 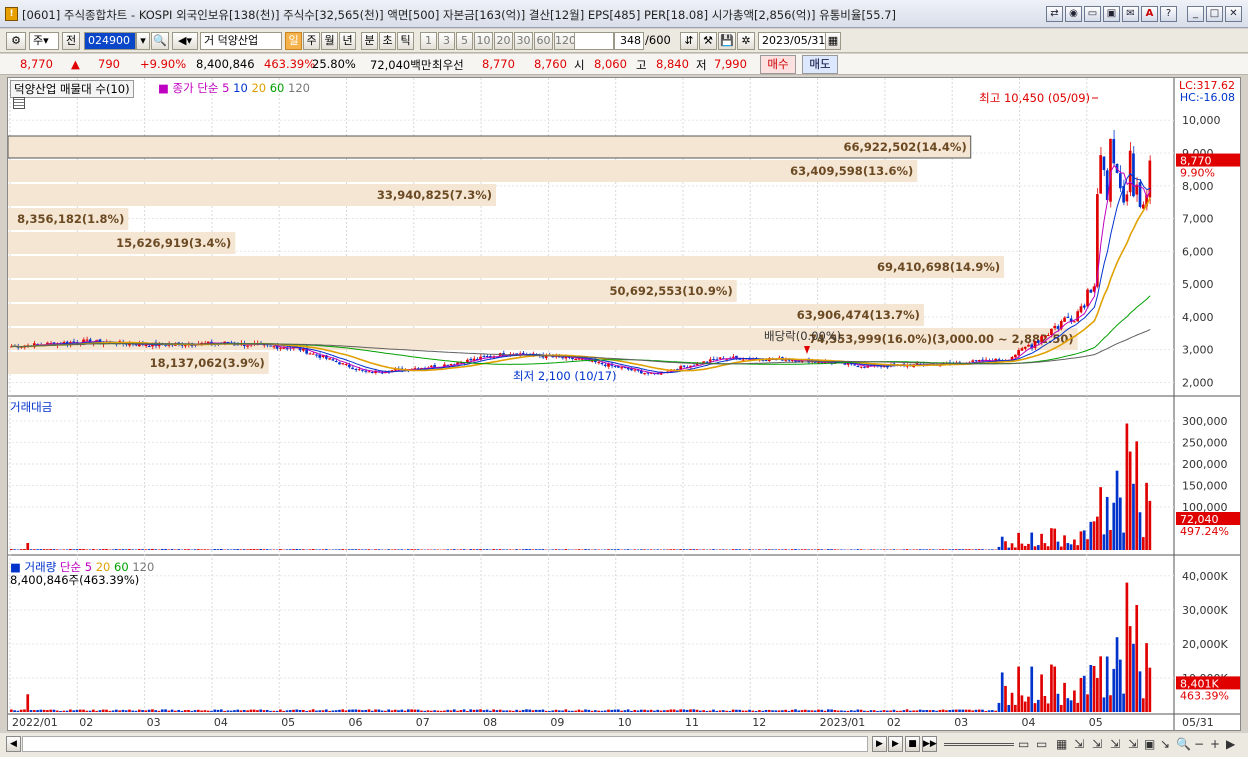 I want to click on stop-icon: ■, so click(x=912, y=744).